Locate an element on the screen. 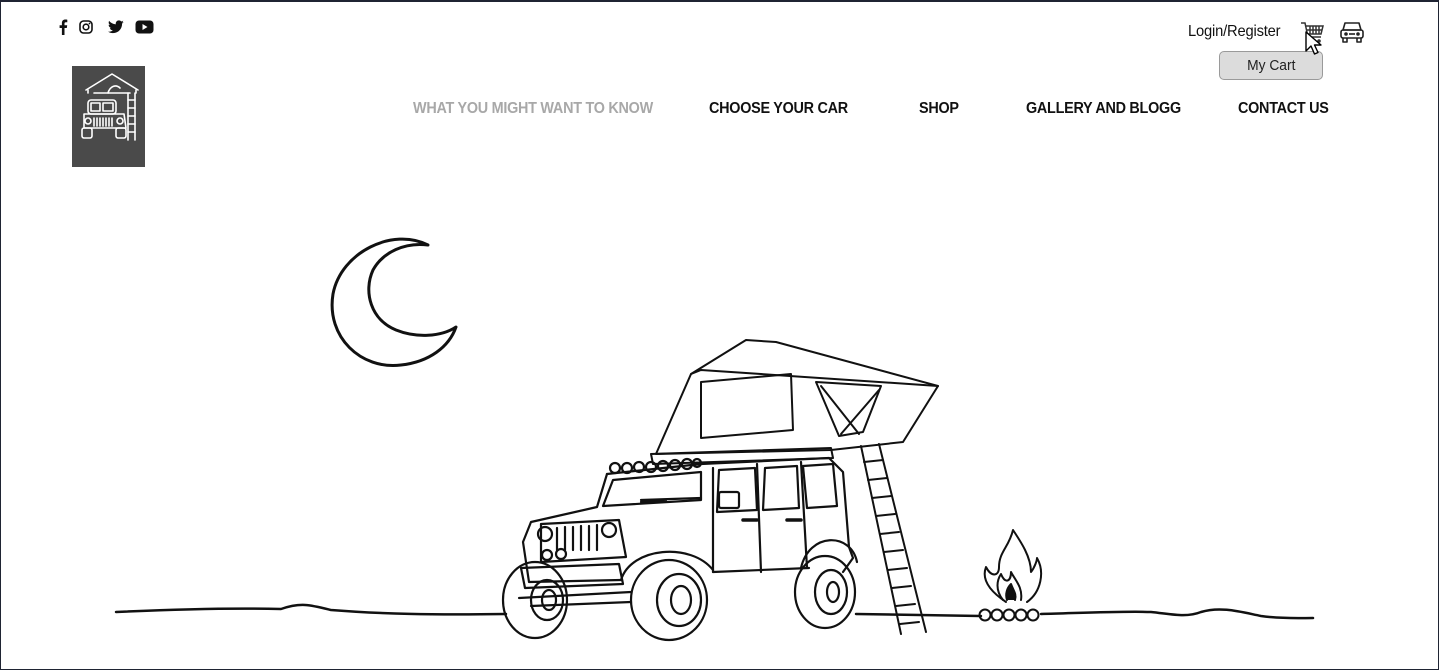 This screenshot has width=1439, height=670. moon-icon is located at coordinates (394, 302).